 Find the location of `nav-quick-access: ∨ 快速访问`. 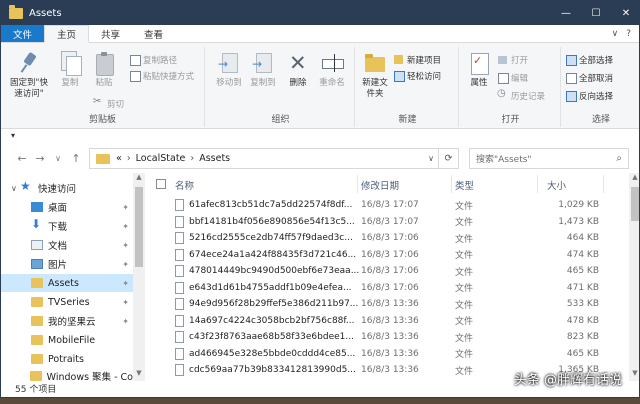

nav-quick-access: ∨ 快速访问 is located at coordinates (67, 188).